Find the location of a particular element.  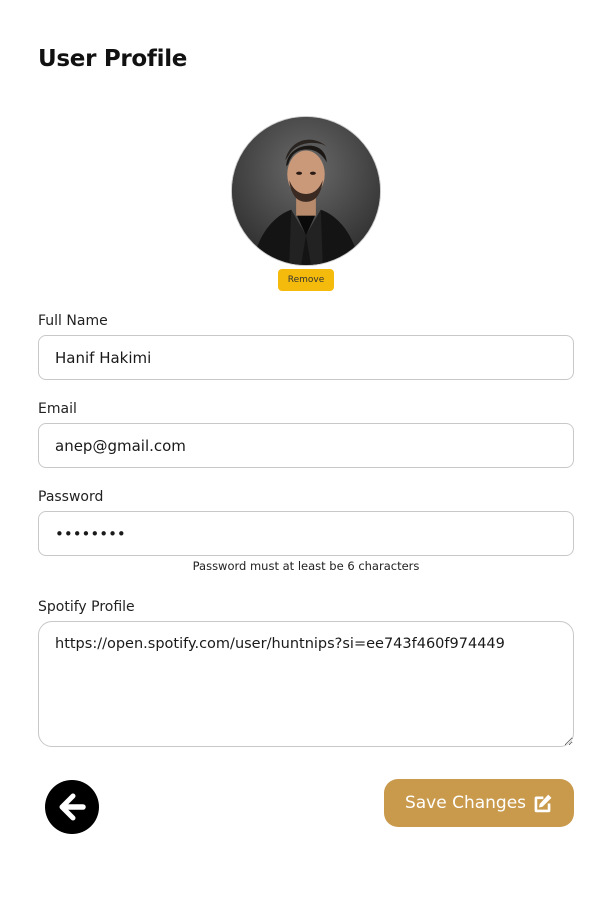

password-input is located at coordinates (306, 533).